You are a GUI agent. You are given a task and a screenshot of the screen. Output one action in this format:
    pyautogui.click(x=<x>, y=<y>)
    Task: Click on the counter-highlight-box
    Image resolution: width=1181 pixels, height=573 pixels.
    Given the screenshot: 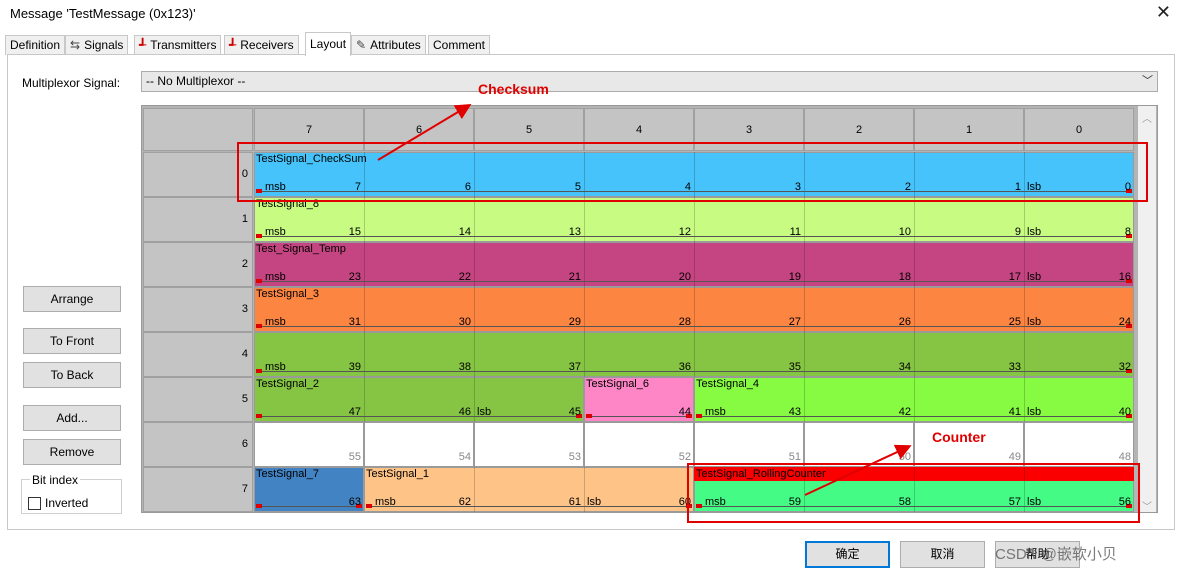 What is the action you would take?
    pyautogui.click(x=913, y=493)
    